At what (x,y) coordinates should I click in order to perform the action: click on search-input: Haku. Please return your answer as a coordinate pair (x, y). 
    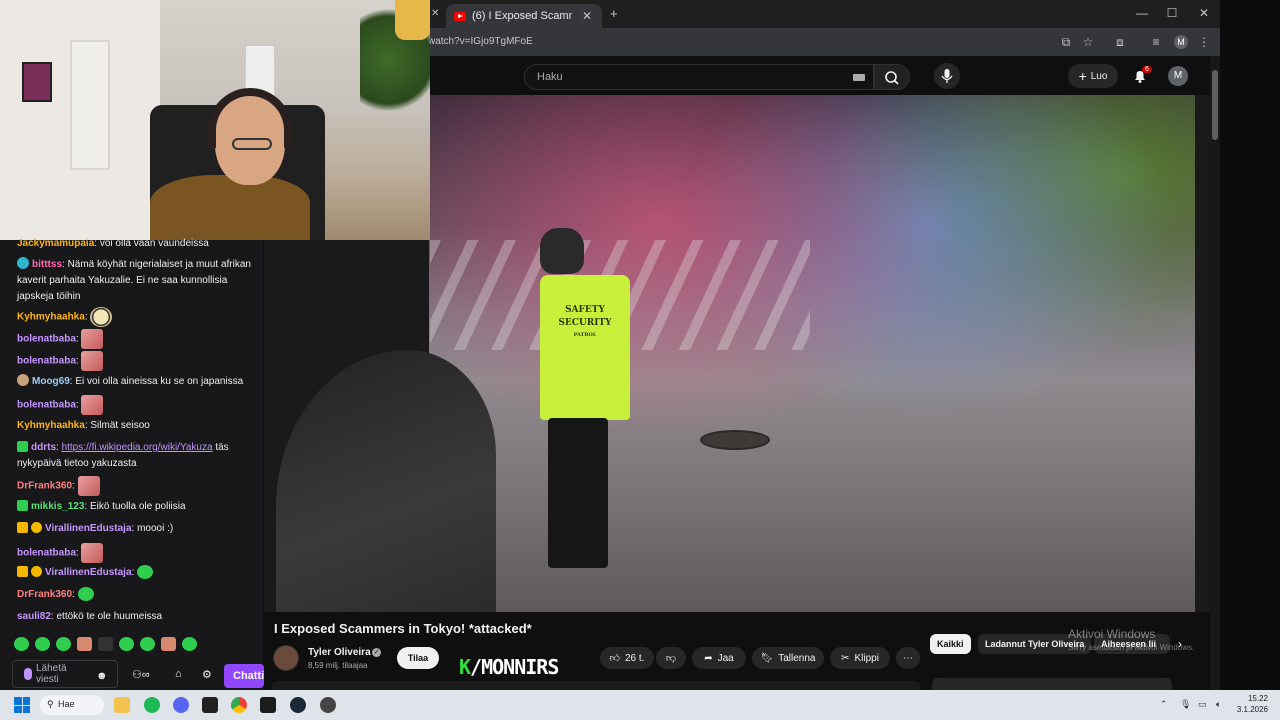
    Looking at the image, I should click on (699, 77).